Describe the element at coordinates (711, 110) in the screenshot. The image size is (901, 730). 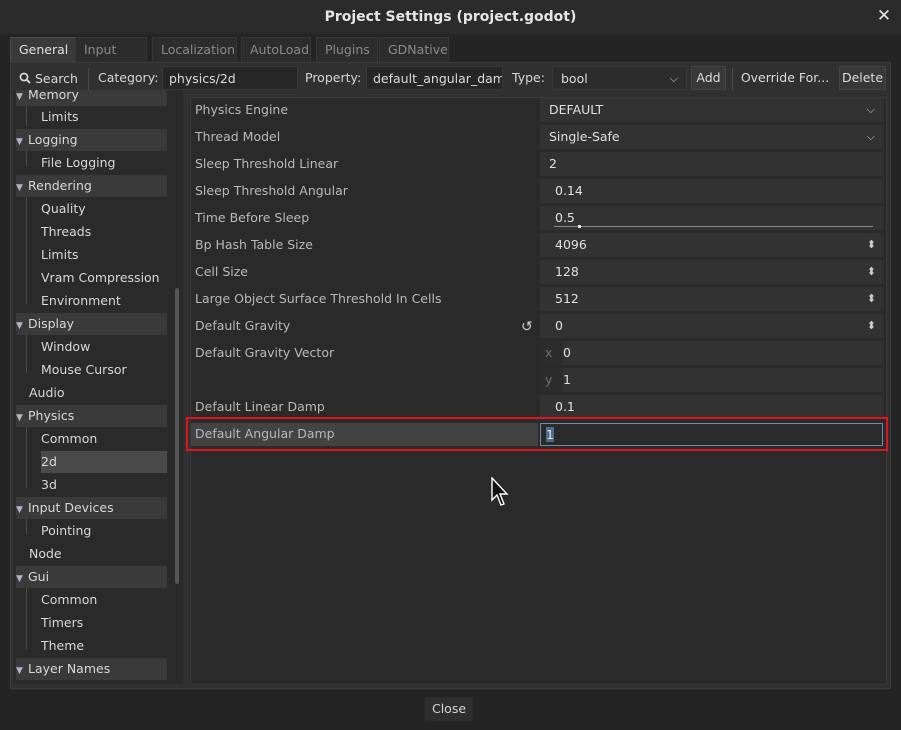
I see `physics-engine-dropdown: DEFAULT ⌵` at that location.